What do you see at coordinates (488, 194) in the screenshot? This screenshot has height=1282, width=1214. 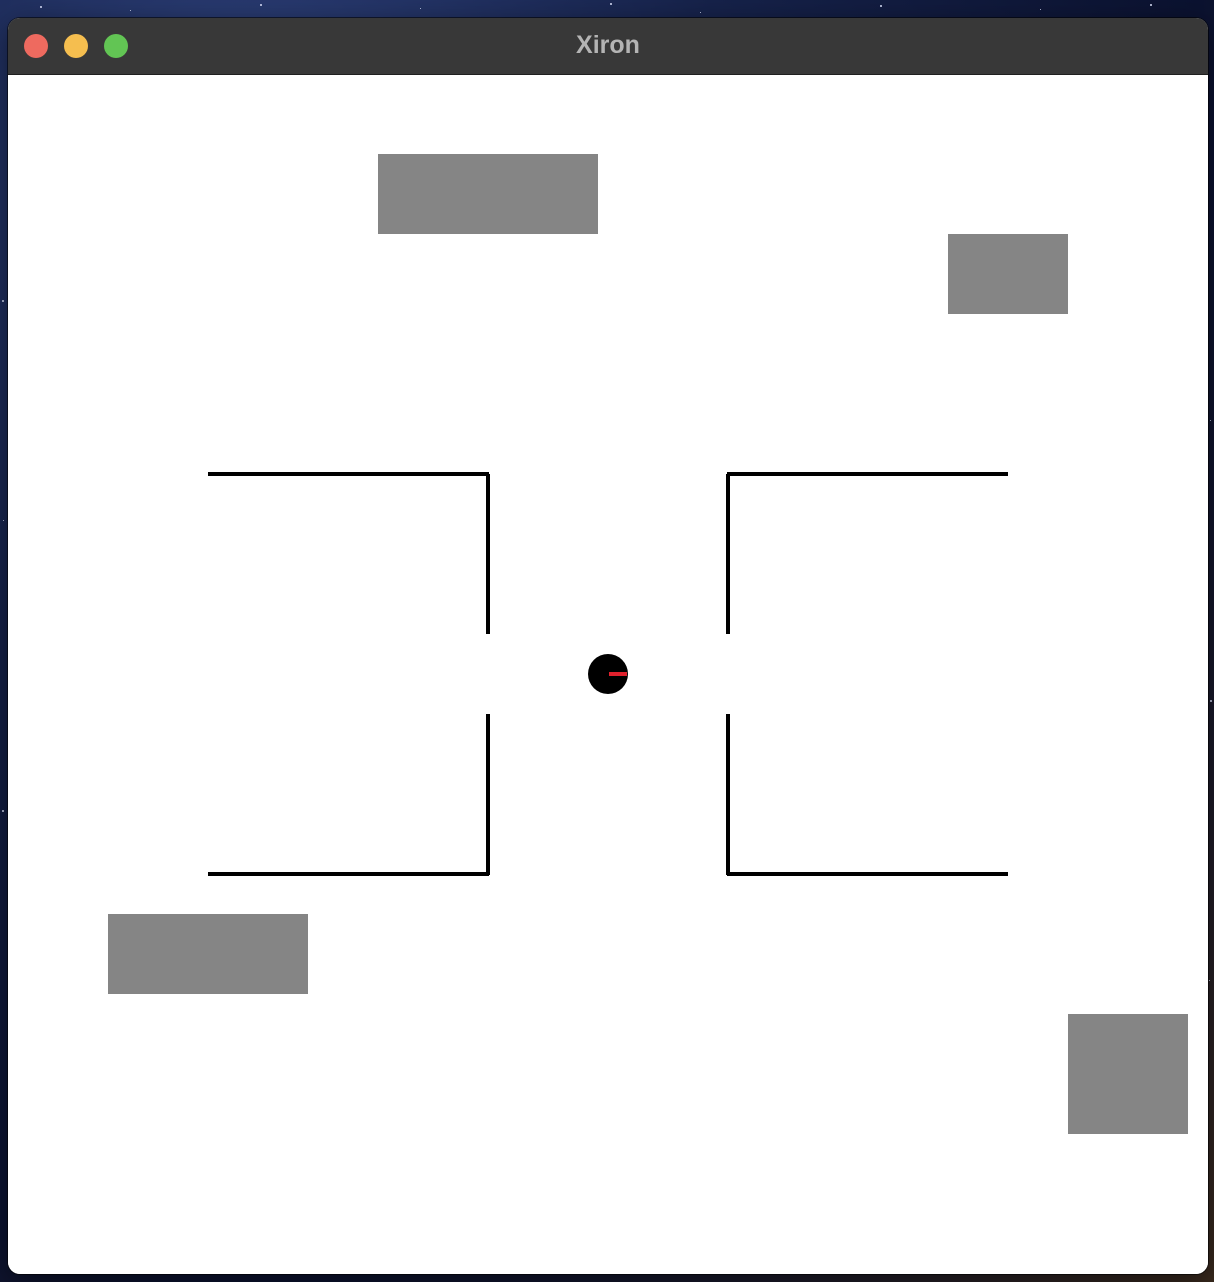 I see `obstacle-top-center` at bounding box center [488, 194].